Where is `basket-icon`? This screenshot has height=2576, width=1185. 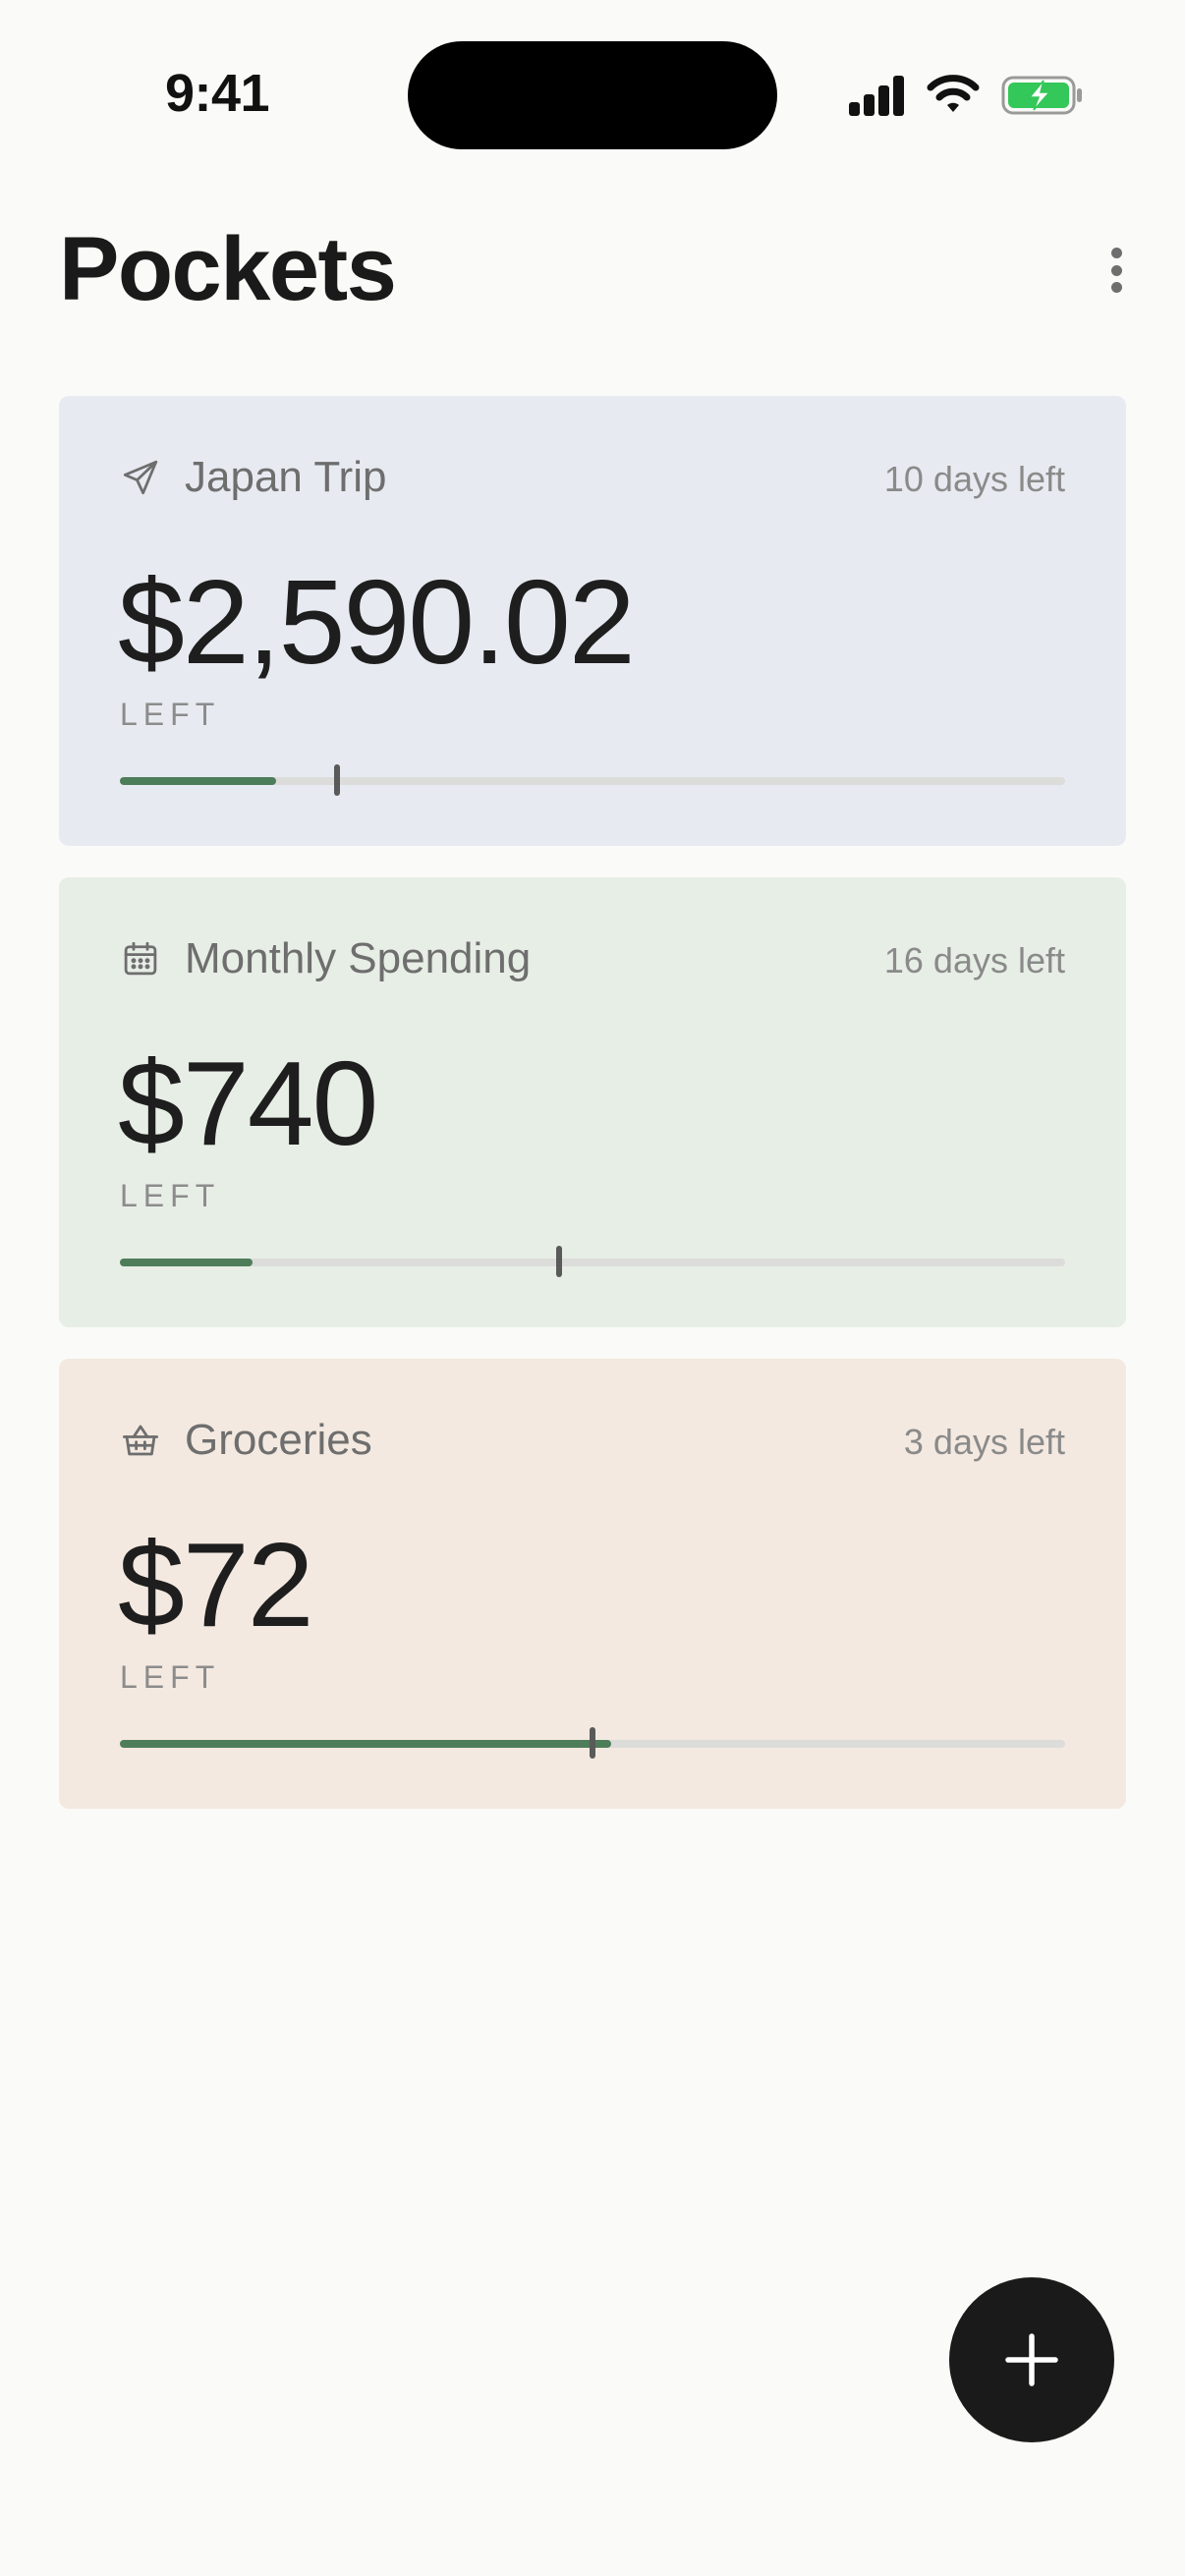
basket-icon is located at coordinates (140, 1440).